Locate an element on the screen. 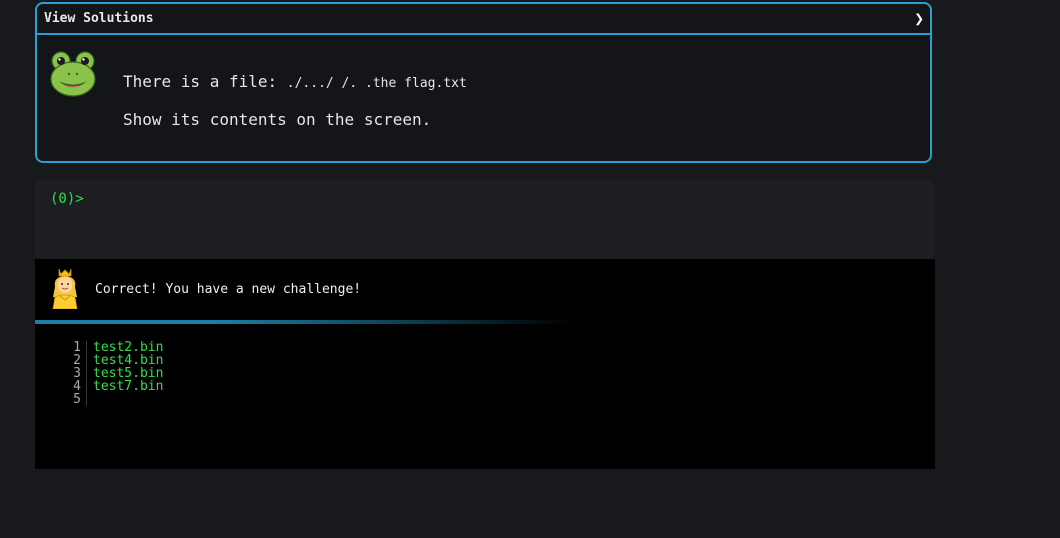 This screenshot has width=1060, height=538. line-text: test7.bin is located at coordinates (128, 386).